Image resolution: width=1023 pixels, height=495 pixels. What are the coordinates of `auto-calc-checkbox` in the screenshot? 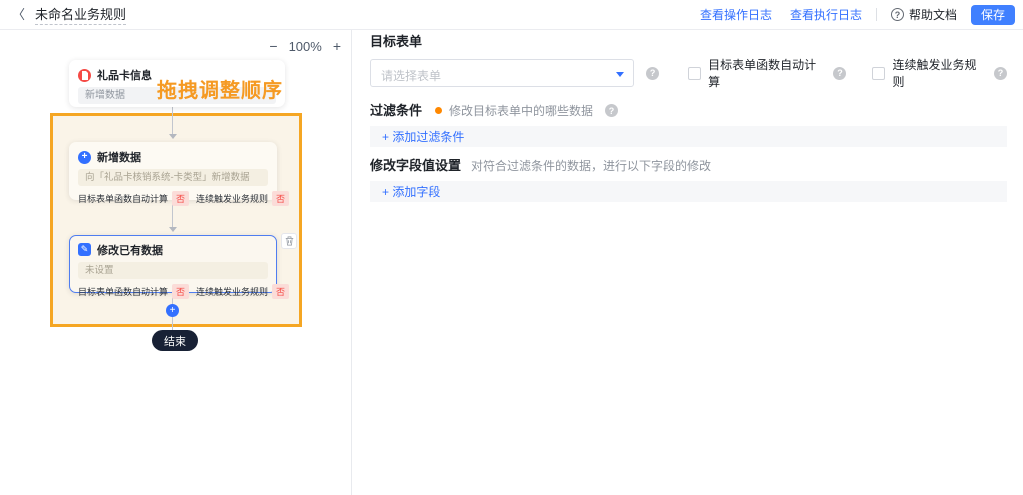 It's located at (695, 73).